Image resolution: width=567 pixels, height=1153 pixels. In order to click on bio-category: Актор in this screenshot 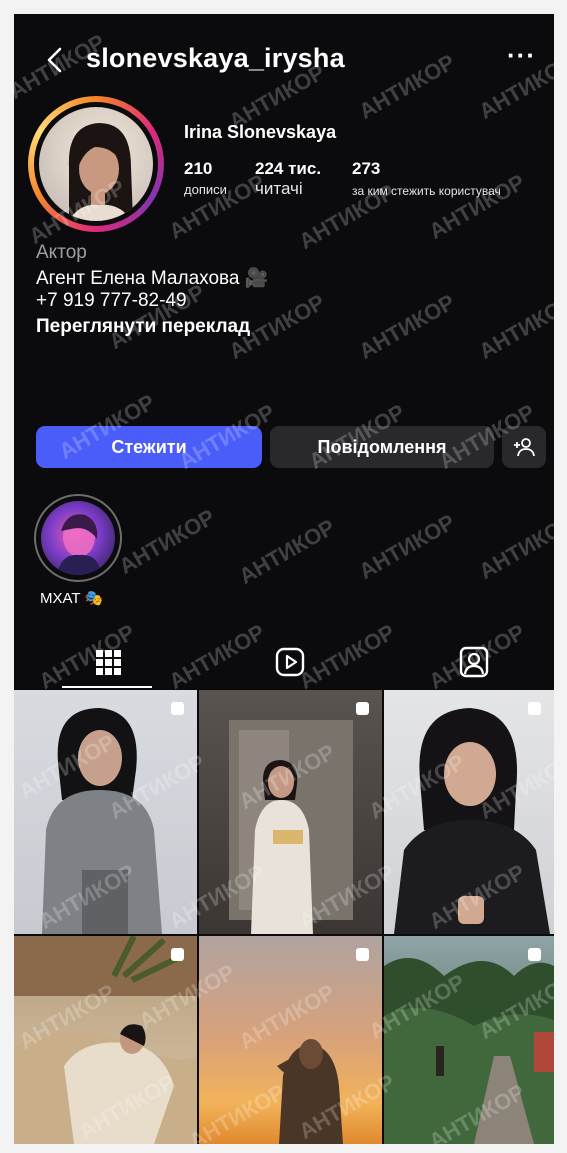, I will do `click(61, 252)`.